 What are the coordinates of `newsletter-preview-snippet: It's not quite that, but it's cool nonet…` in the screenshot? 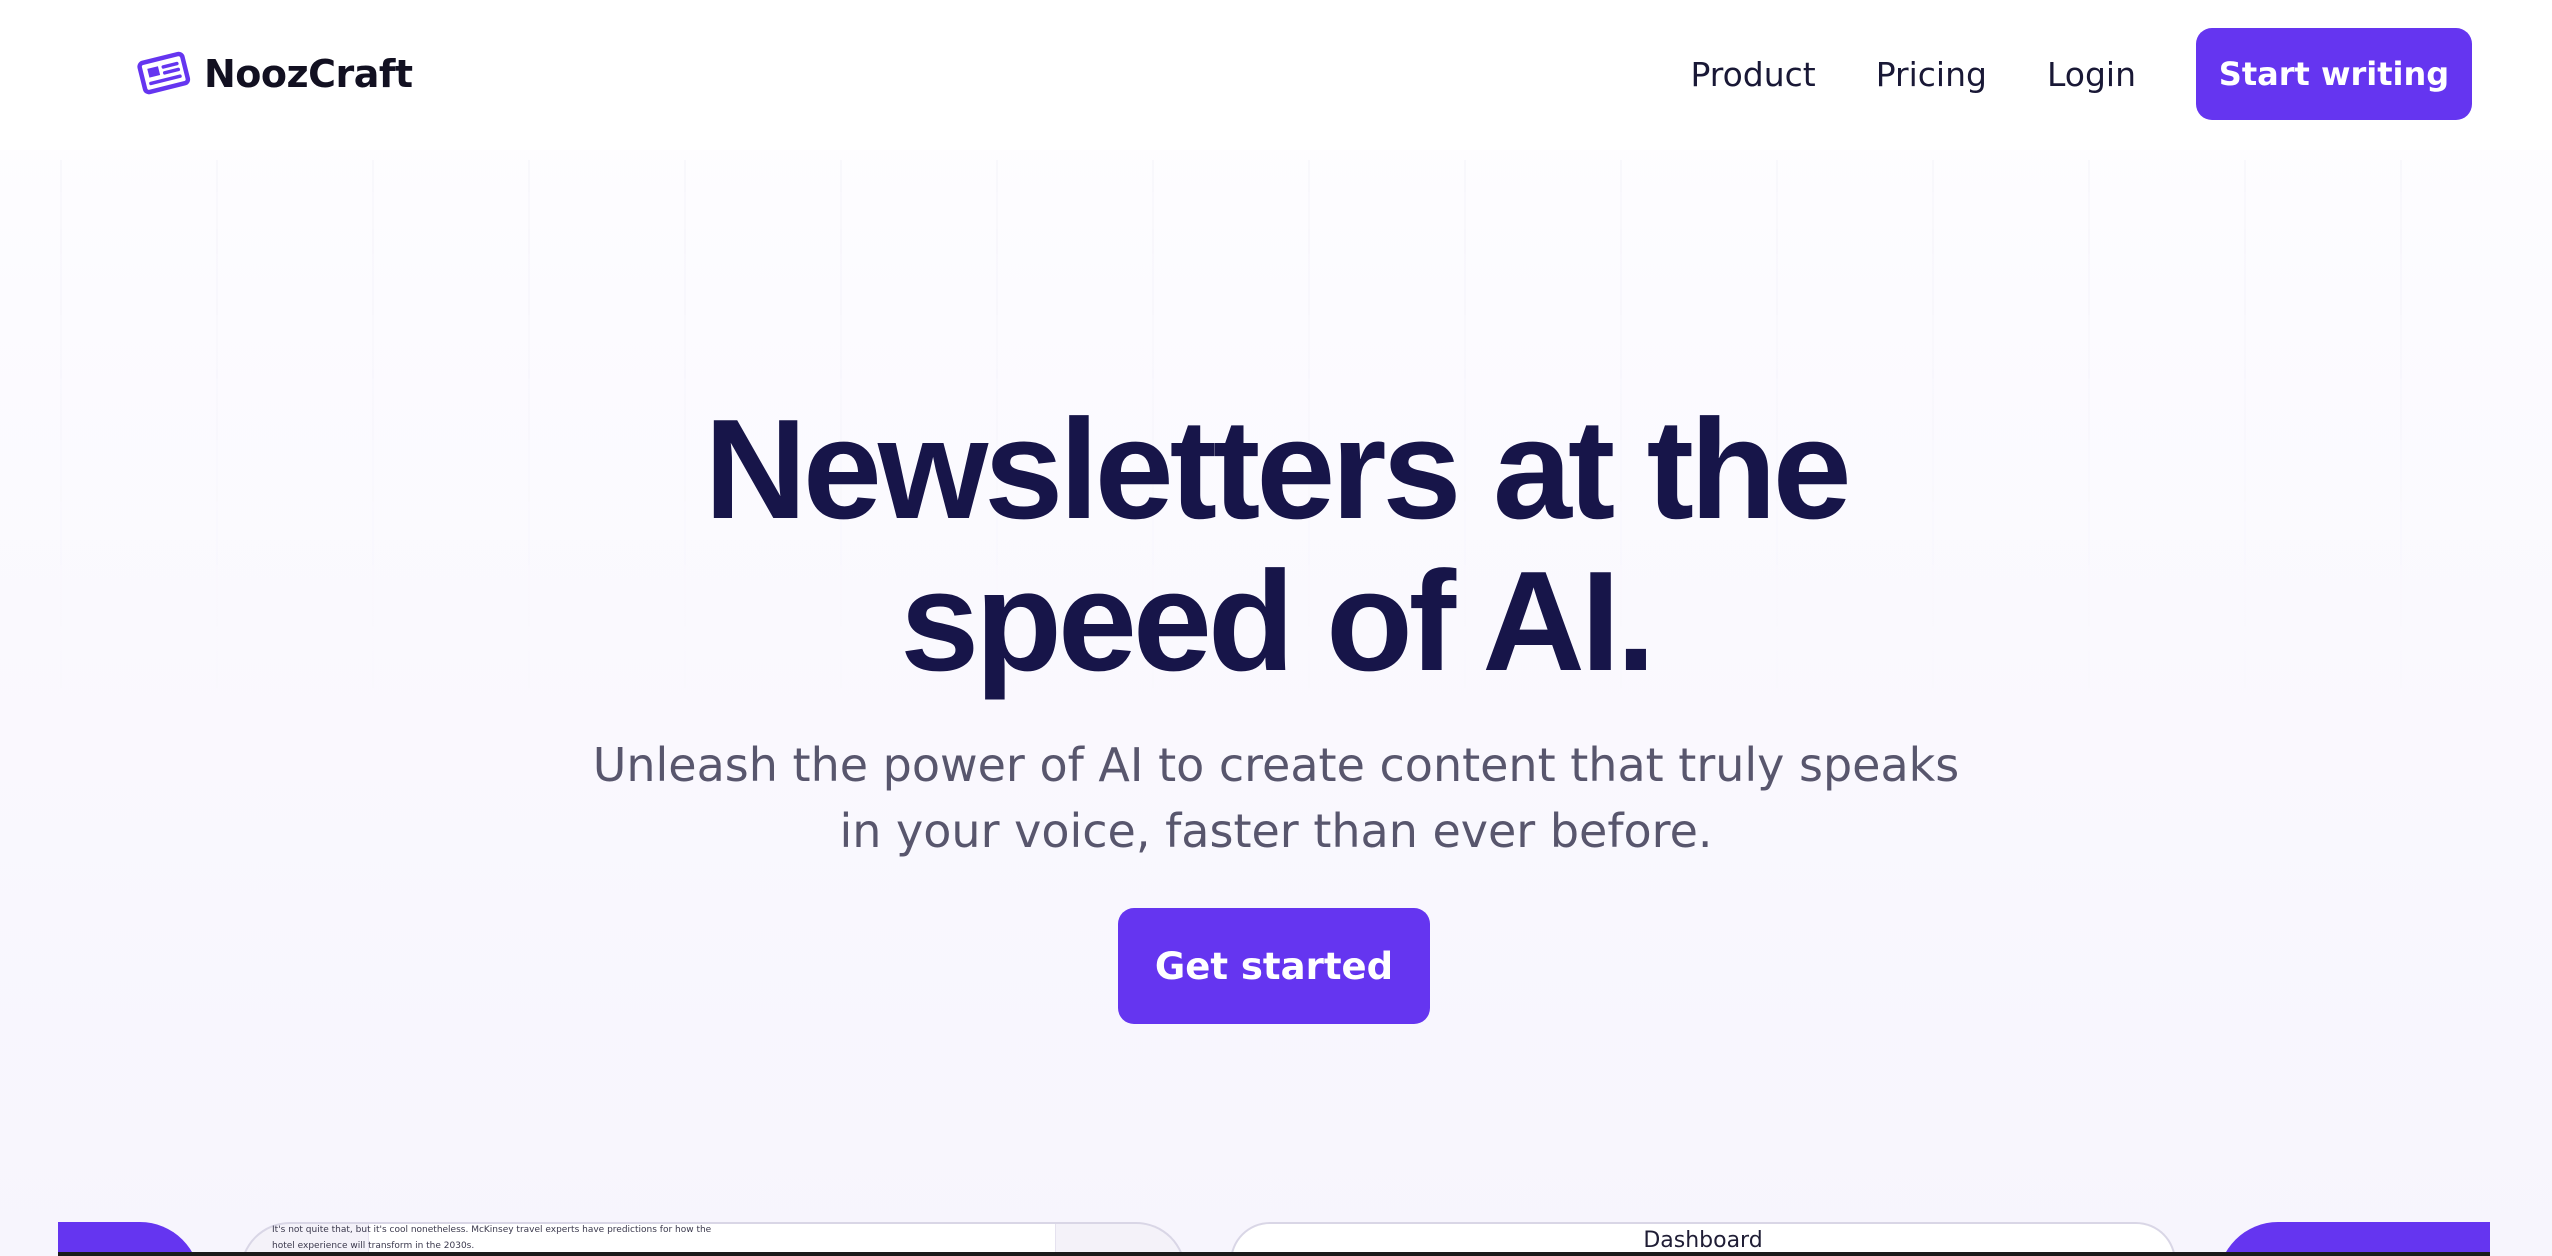 It's located at (596, 1238).